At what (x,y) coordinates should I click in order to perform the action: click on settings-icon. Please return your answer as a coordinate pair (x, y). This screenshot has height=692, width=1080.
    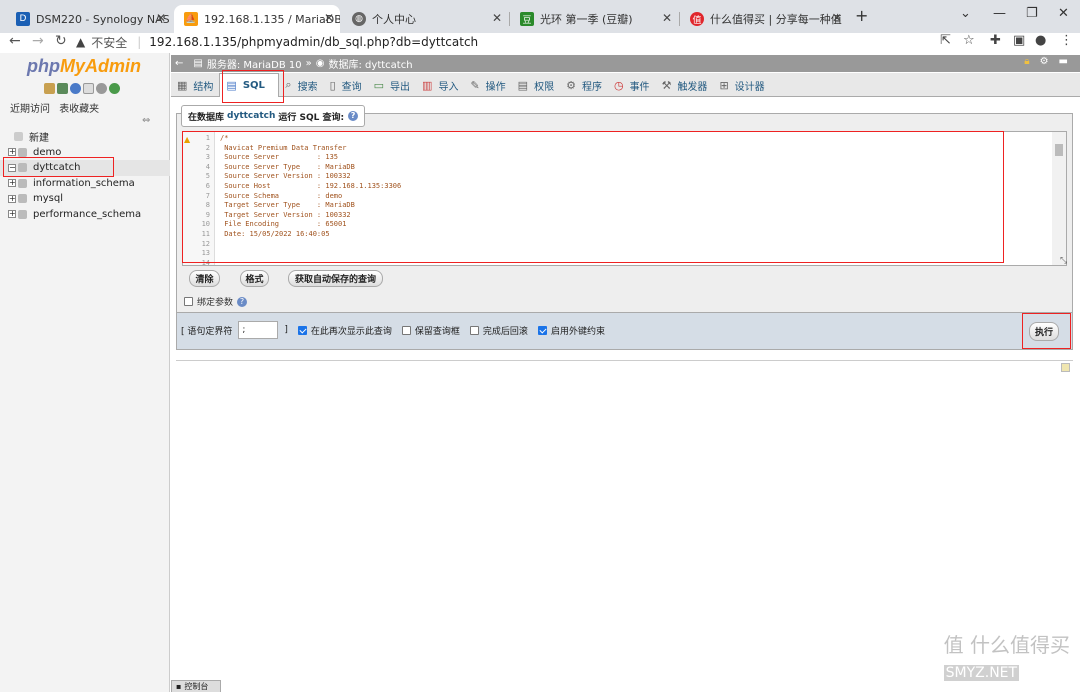
    Looking at the image, I should click on (101, 88).